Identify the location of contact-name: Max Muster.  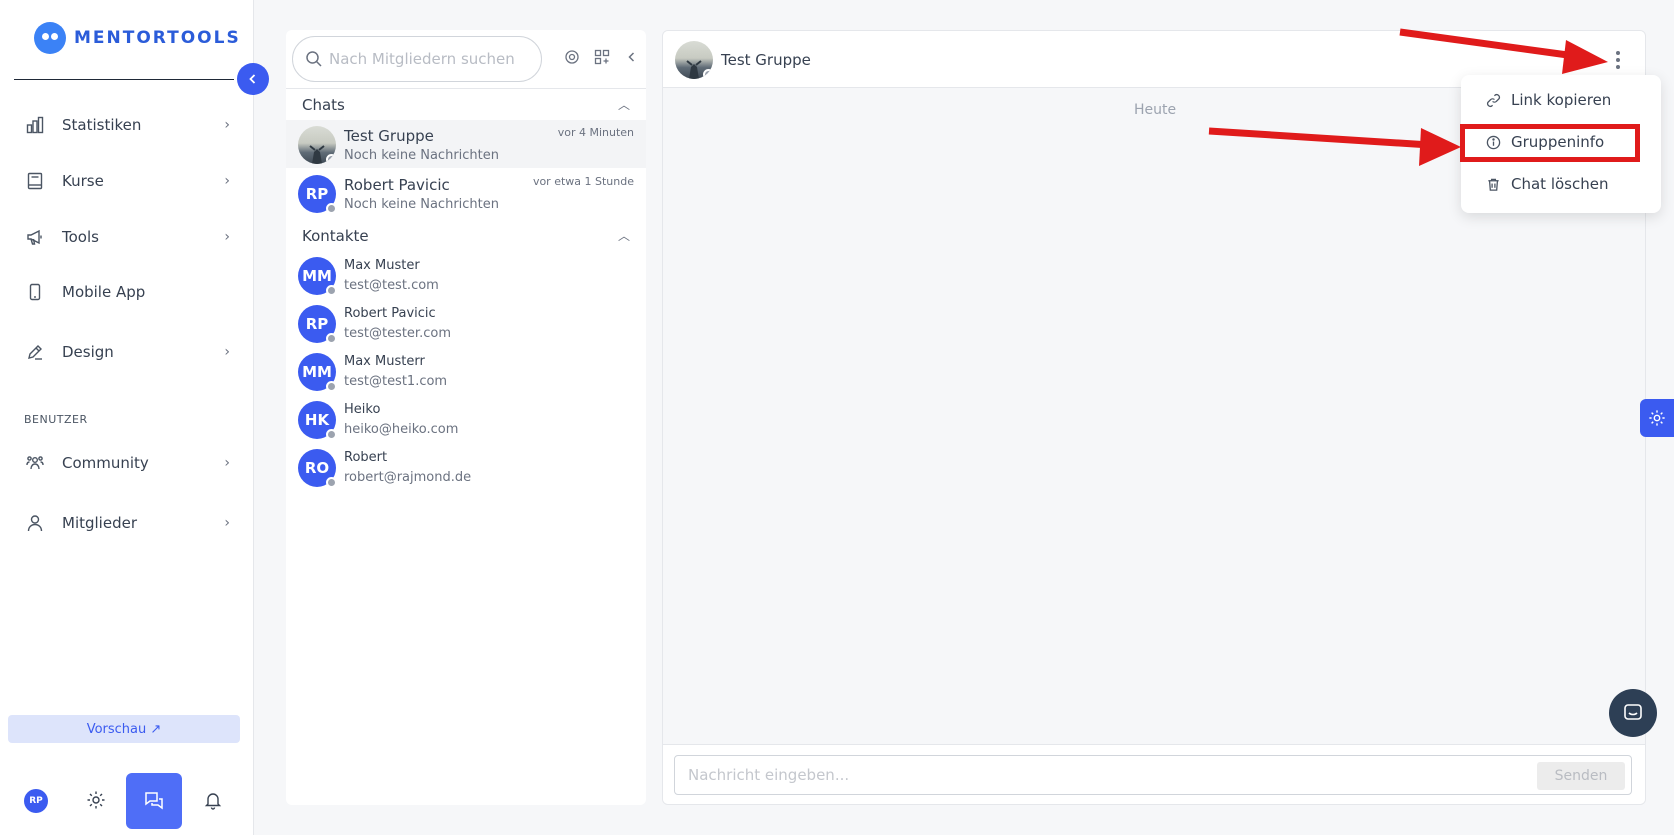
(382, 265).